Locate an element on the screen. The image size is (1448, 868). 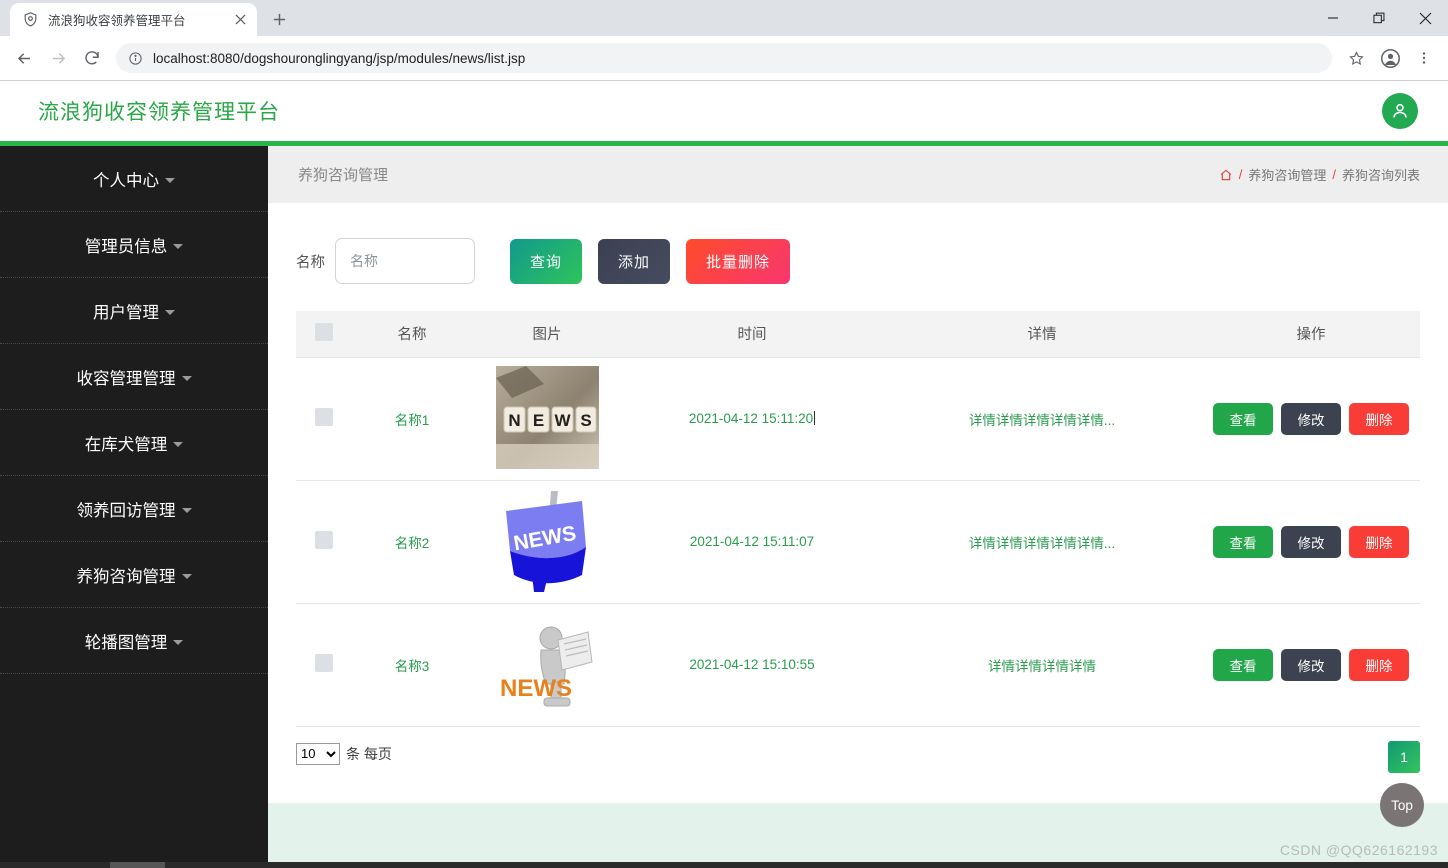
breadcrumb-bar: 养狗咨询管理 / 养狗咨询管理 / 养狗咨询列表 is located at coordinates (858, 174).